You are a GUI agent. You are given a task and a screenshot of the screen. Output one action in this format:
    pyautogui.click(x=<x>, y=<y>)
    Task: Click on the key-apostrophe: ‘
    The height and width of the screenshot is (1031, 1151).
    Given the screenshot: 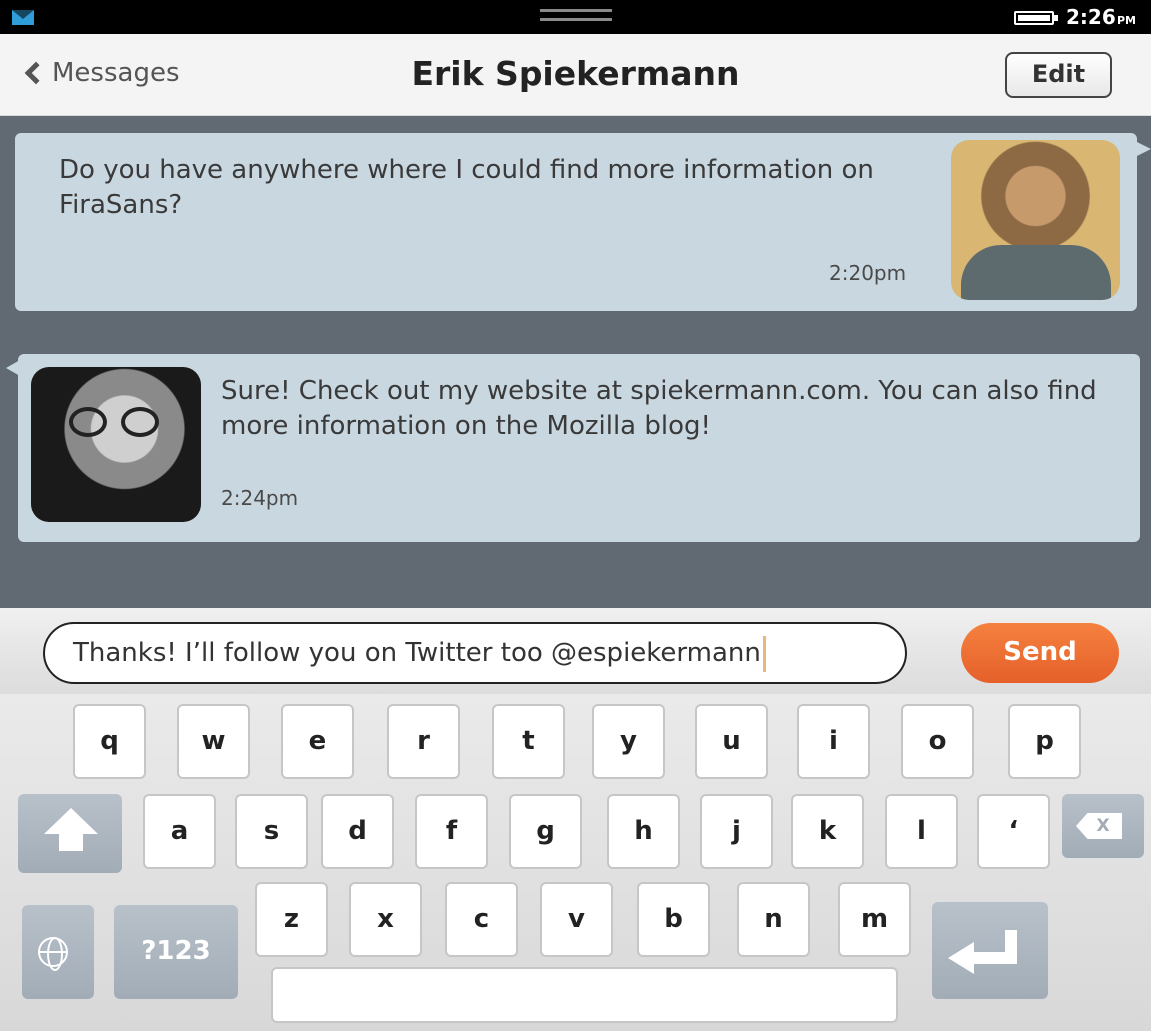 What is the action you would take?
    pyautogui.click(x=1013, y=831)
    